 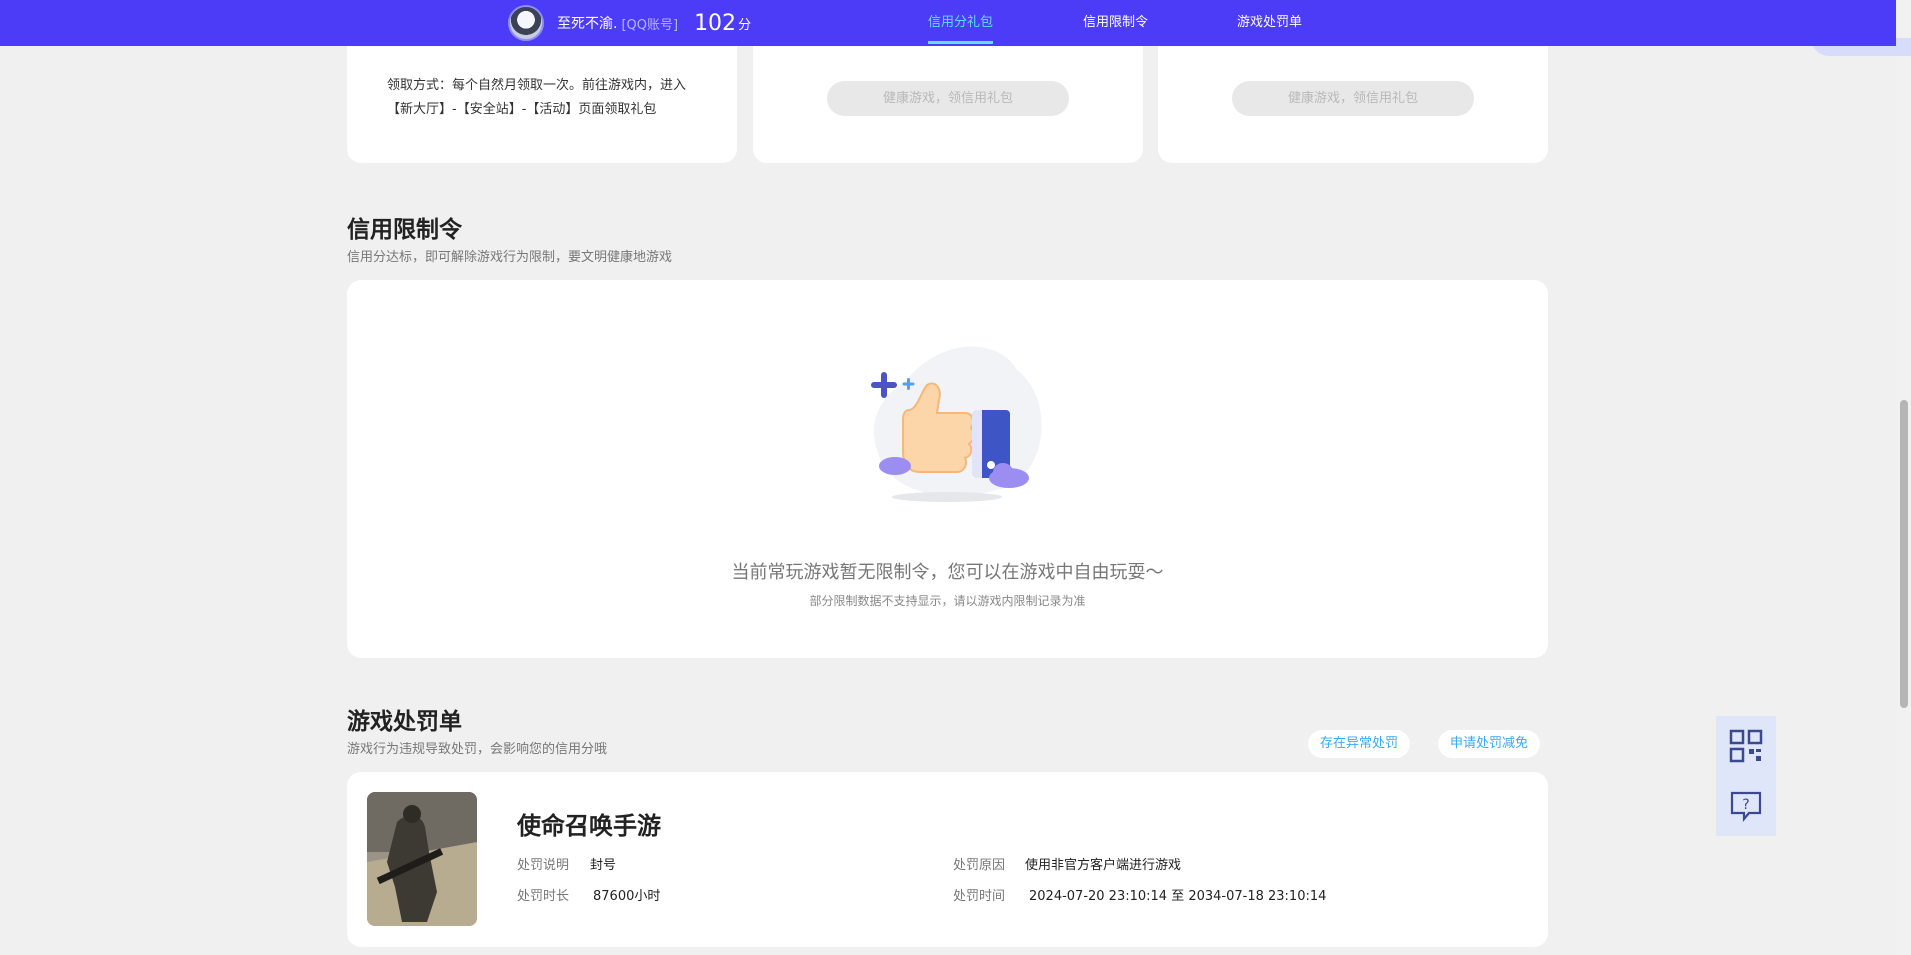 What do you see at coordinates (956, 424) in the screenshot?
I see `thumbs-up-illustration` at bounding box center [956, 424].